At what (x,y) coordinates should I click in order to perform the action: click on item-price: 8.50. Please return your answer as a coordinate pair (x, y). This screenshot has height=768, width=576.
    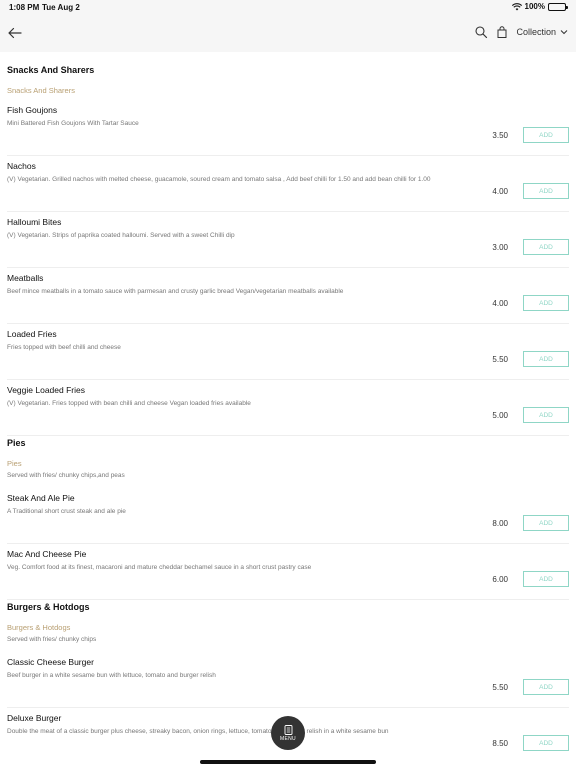
    Looking at the image, I should click on (500, 743).